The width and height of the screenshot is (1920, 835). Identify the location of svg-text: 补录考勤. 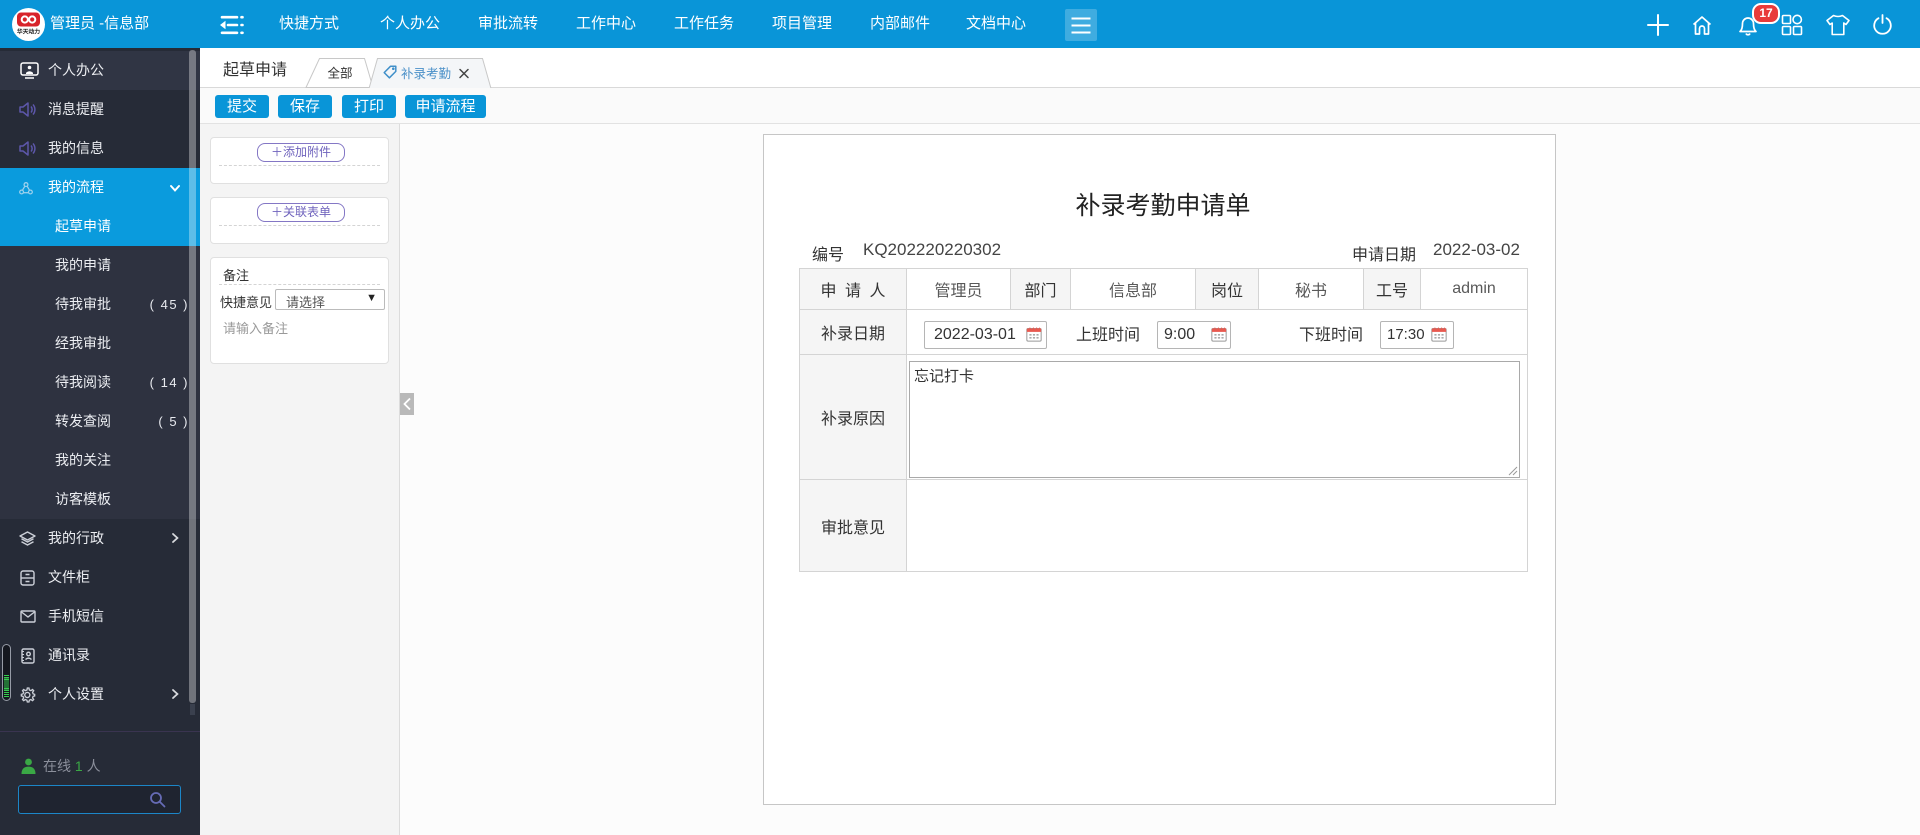
(426, 73).